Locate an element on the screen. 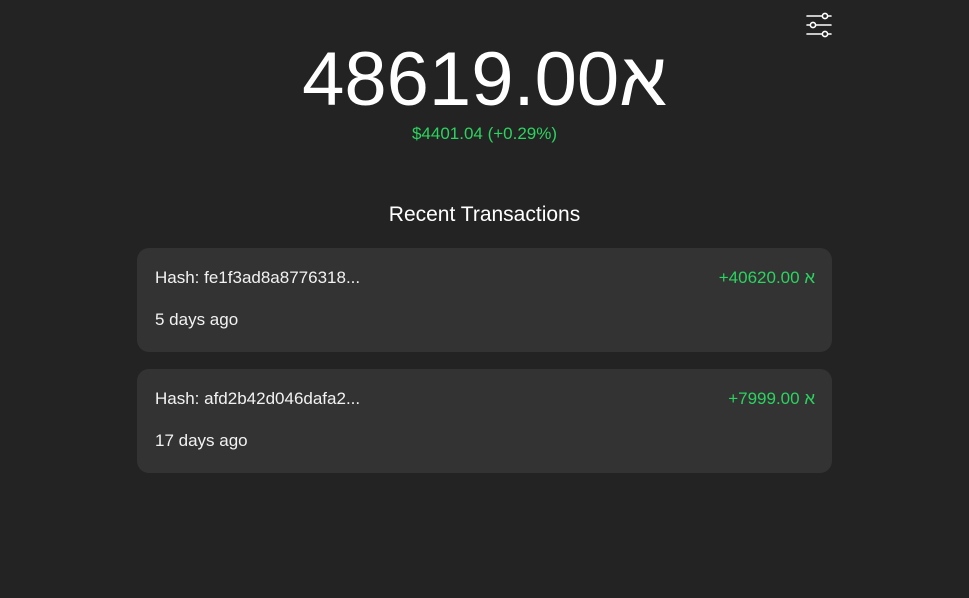  sliders-icon is located at coordinates (818, 24).